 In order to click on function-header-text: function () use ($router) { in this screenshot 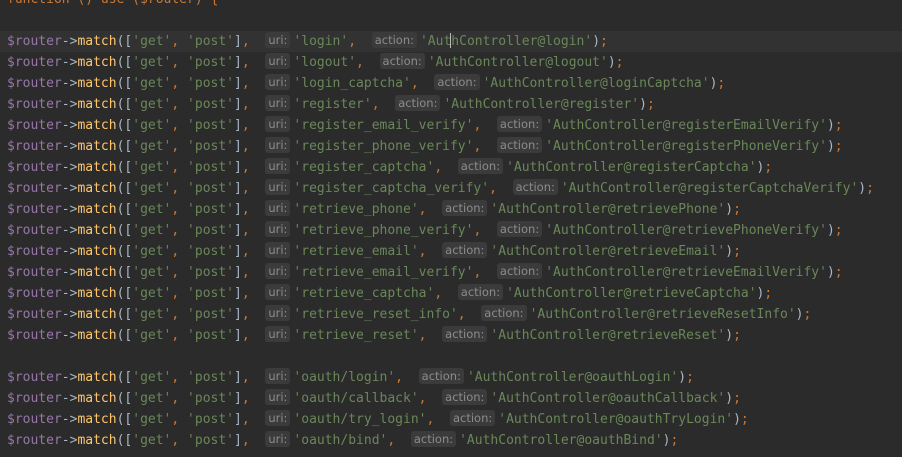, I will do `click(112, 5)`.